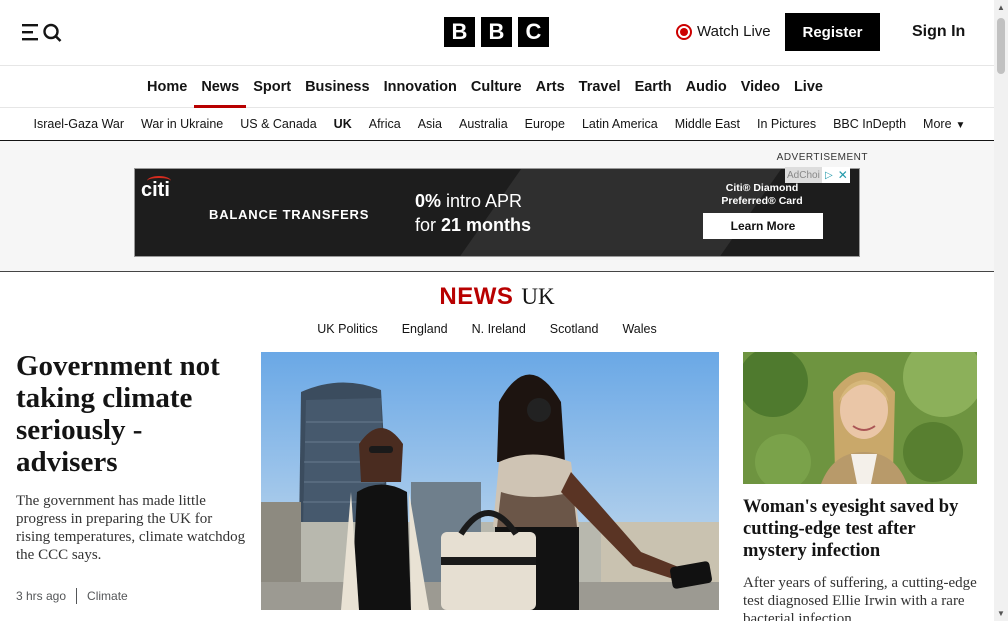 The image size is (1008, 621). Describe the element at coordinates (347, 329) in the screenshot. I see `section-link-uk-politics: UK Politics` at that location.